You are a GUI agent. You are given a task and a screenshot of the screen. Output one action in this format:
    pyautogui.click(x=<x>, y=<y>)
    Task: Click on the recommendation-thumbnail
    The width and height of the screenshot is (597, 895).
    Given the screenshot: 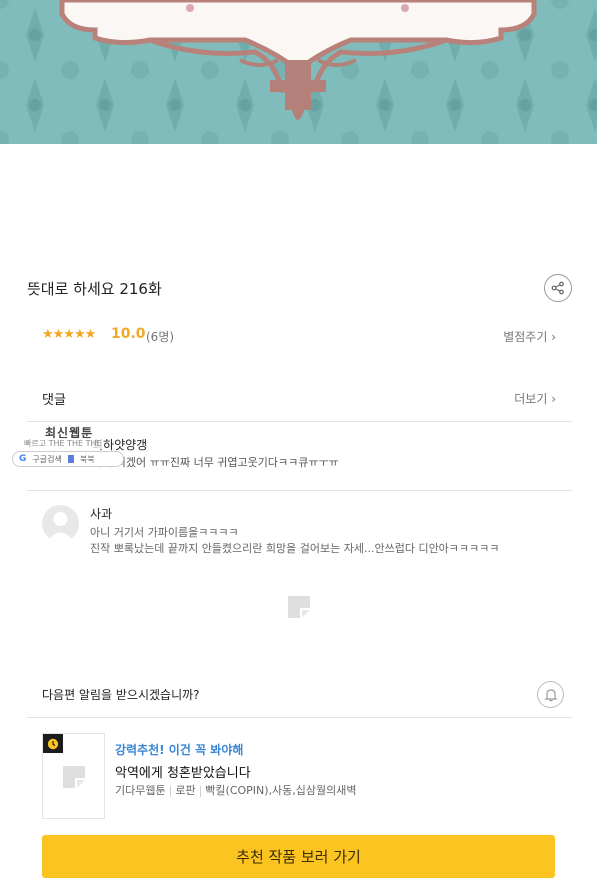 What is the action you would take?
    pyautogui.click(x=73, y=776)
    